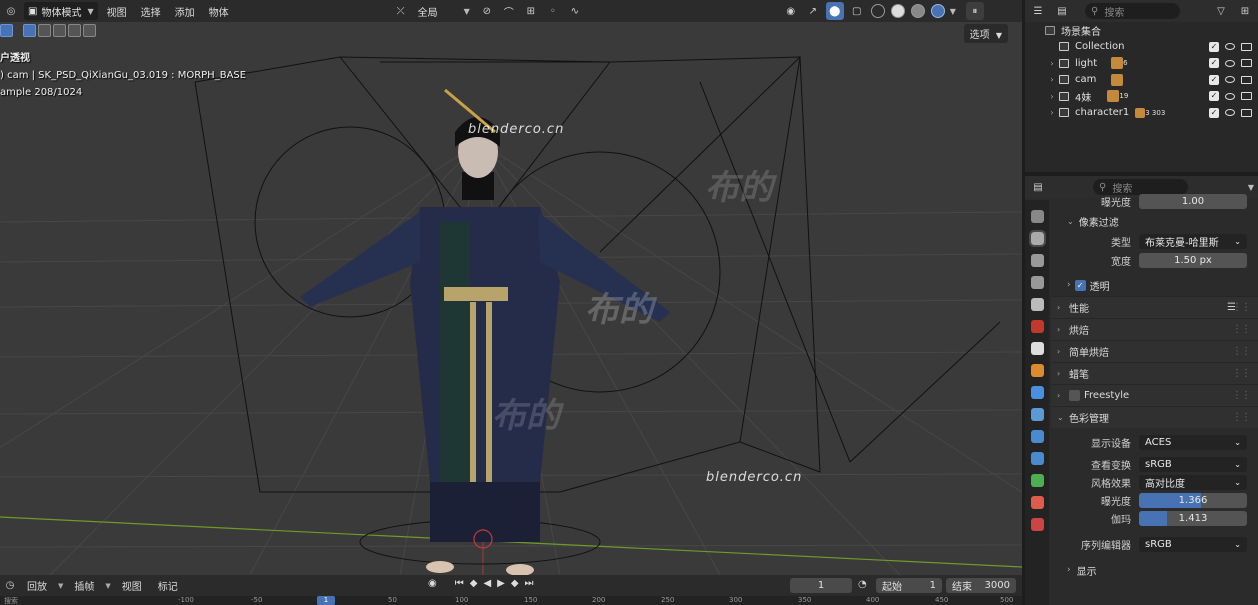  Describe the element at coordinates (487, 11) in the screenshot. I see `pivot-icon: ⊘` at that location.